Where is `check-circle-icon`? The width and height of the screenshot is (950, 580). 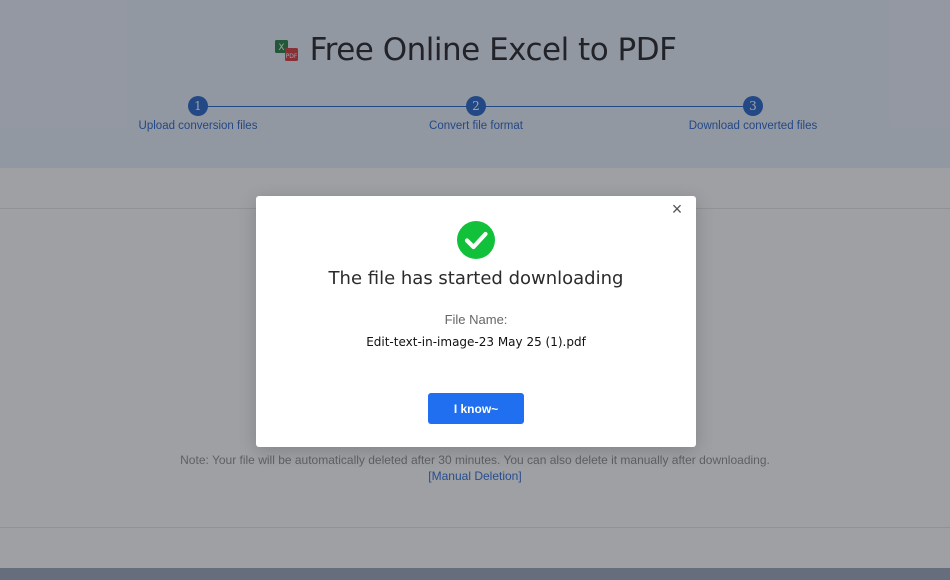
check-circle-icon is located at coordinates (476, 240).